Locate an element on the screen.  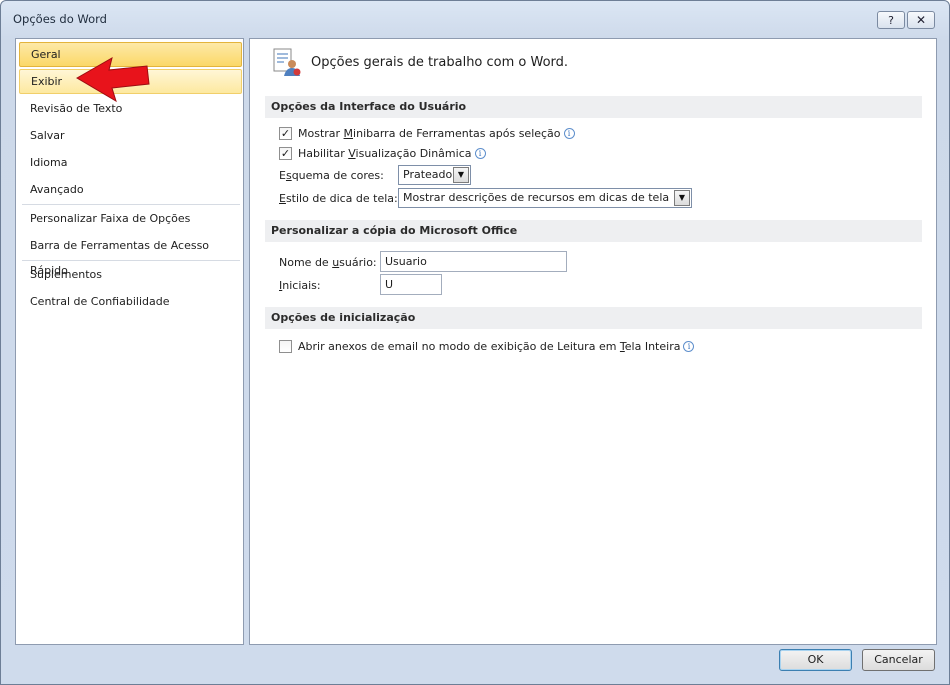
general-options-icon is located at coordinates (287, 62).